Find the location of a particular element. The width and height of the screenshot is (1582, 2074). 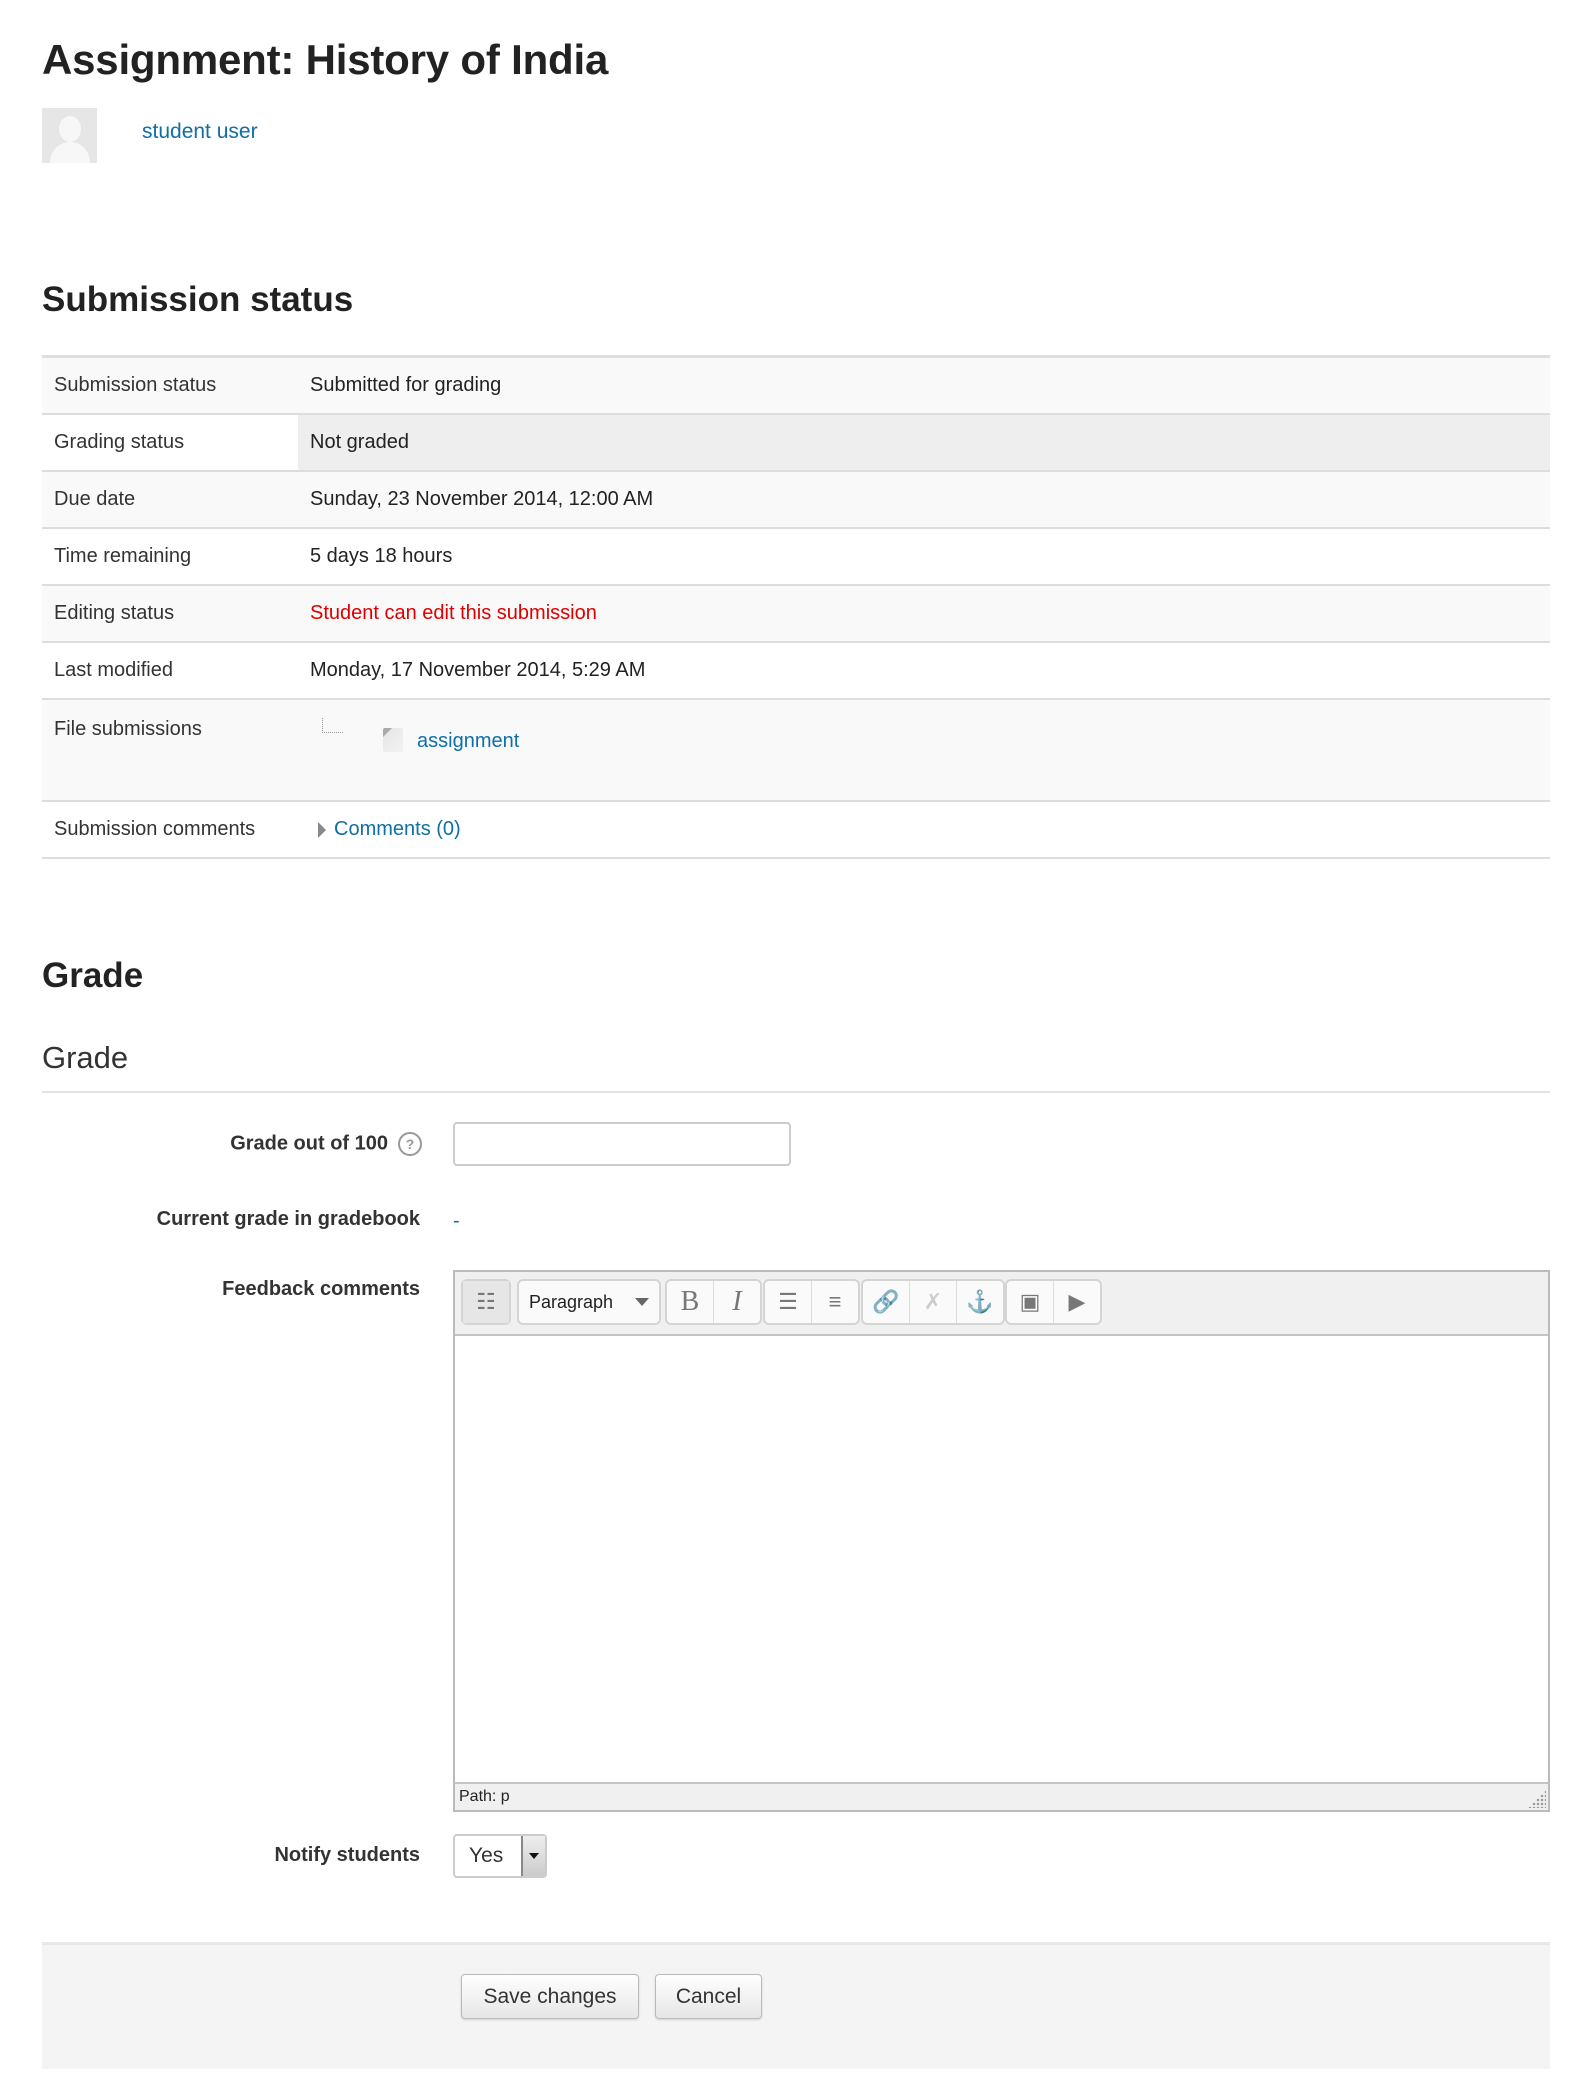

resize-handle-icon is located at coordinates (1537, 1799).